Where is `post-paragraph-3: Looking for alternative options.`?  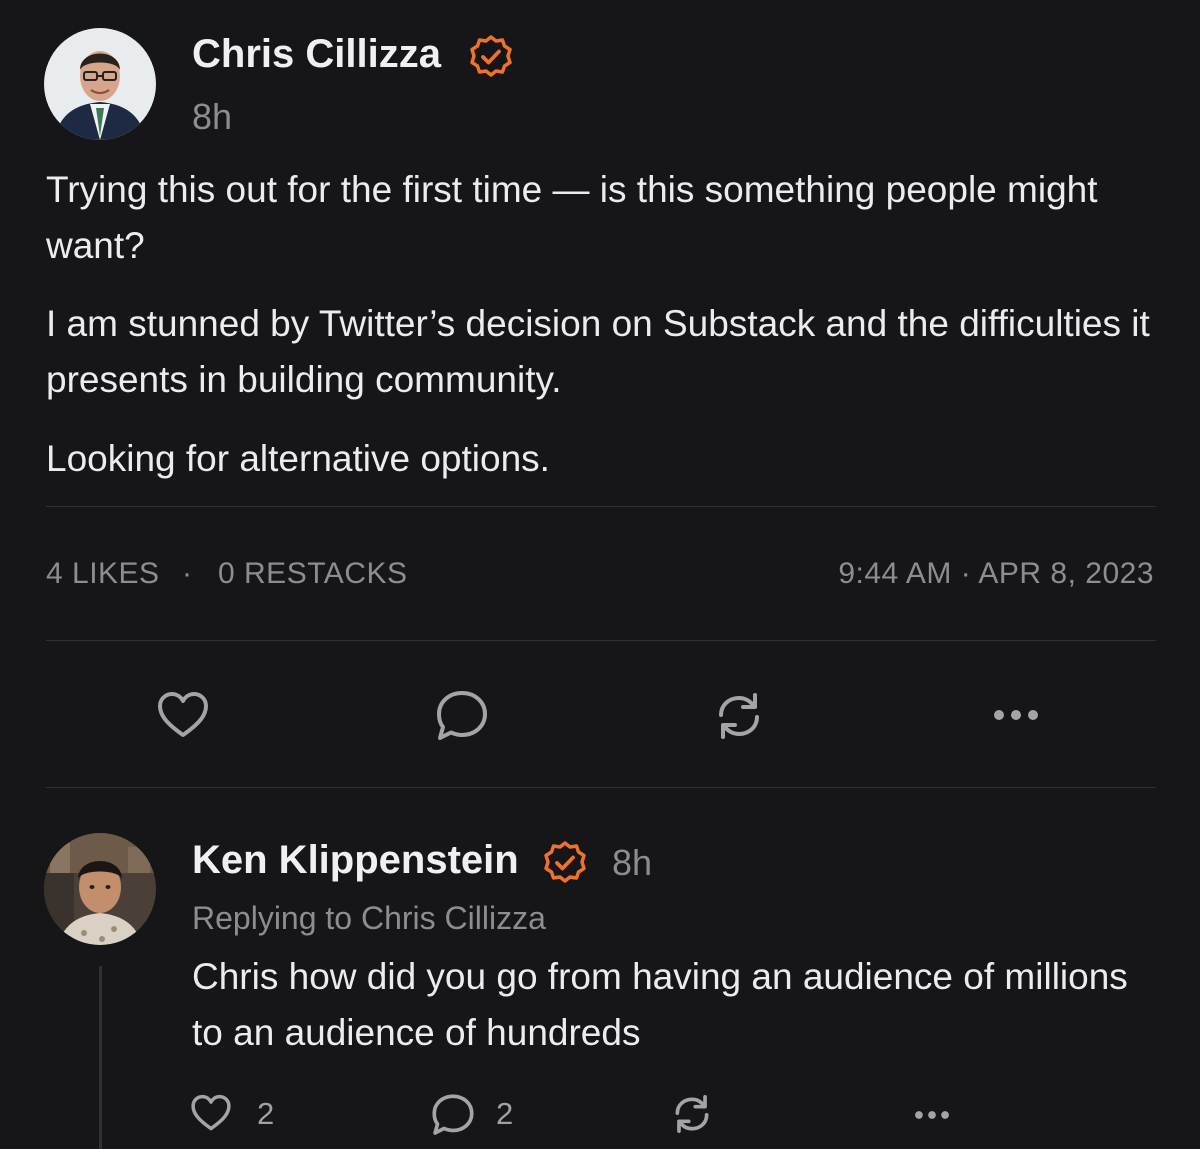
post-paragraph-3: Looking for alternative options. is located at coordinates (298, 458).